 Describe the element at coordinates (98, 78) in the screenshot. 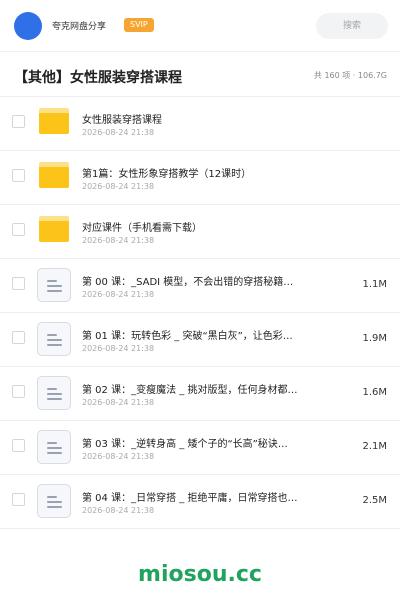

I see `page-title: 【其他】女性服装穿搭课程` at that location.